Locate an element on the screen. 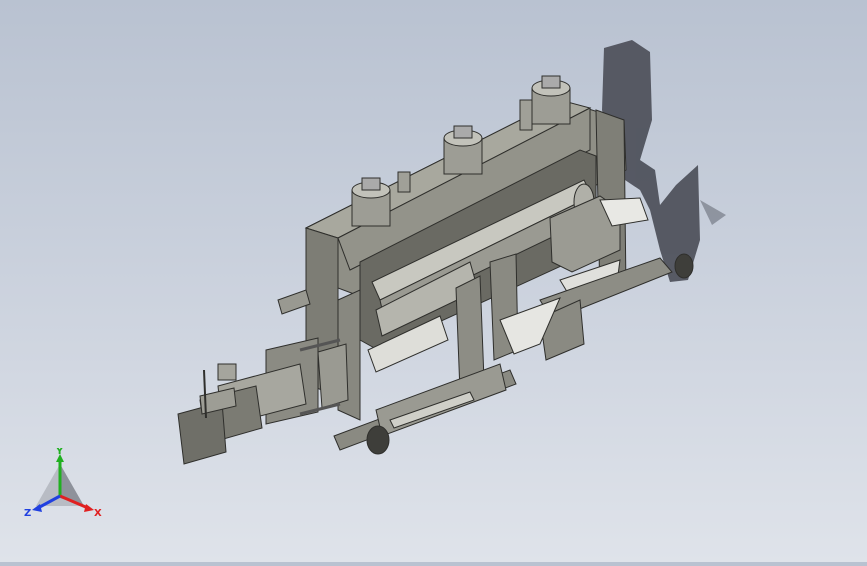 This screenshot has height=566, width=867. x-axis-label: X is located at coordinates (98, 513).